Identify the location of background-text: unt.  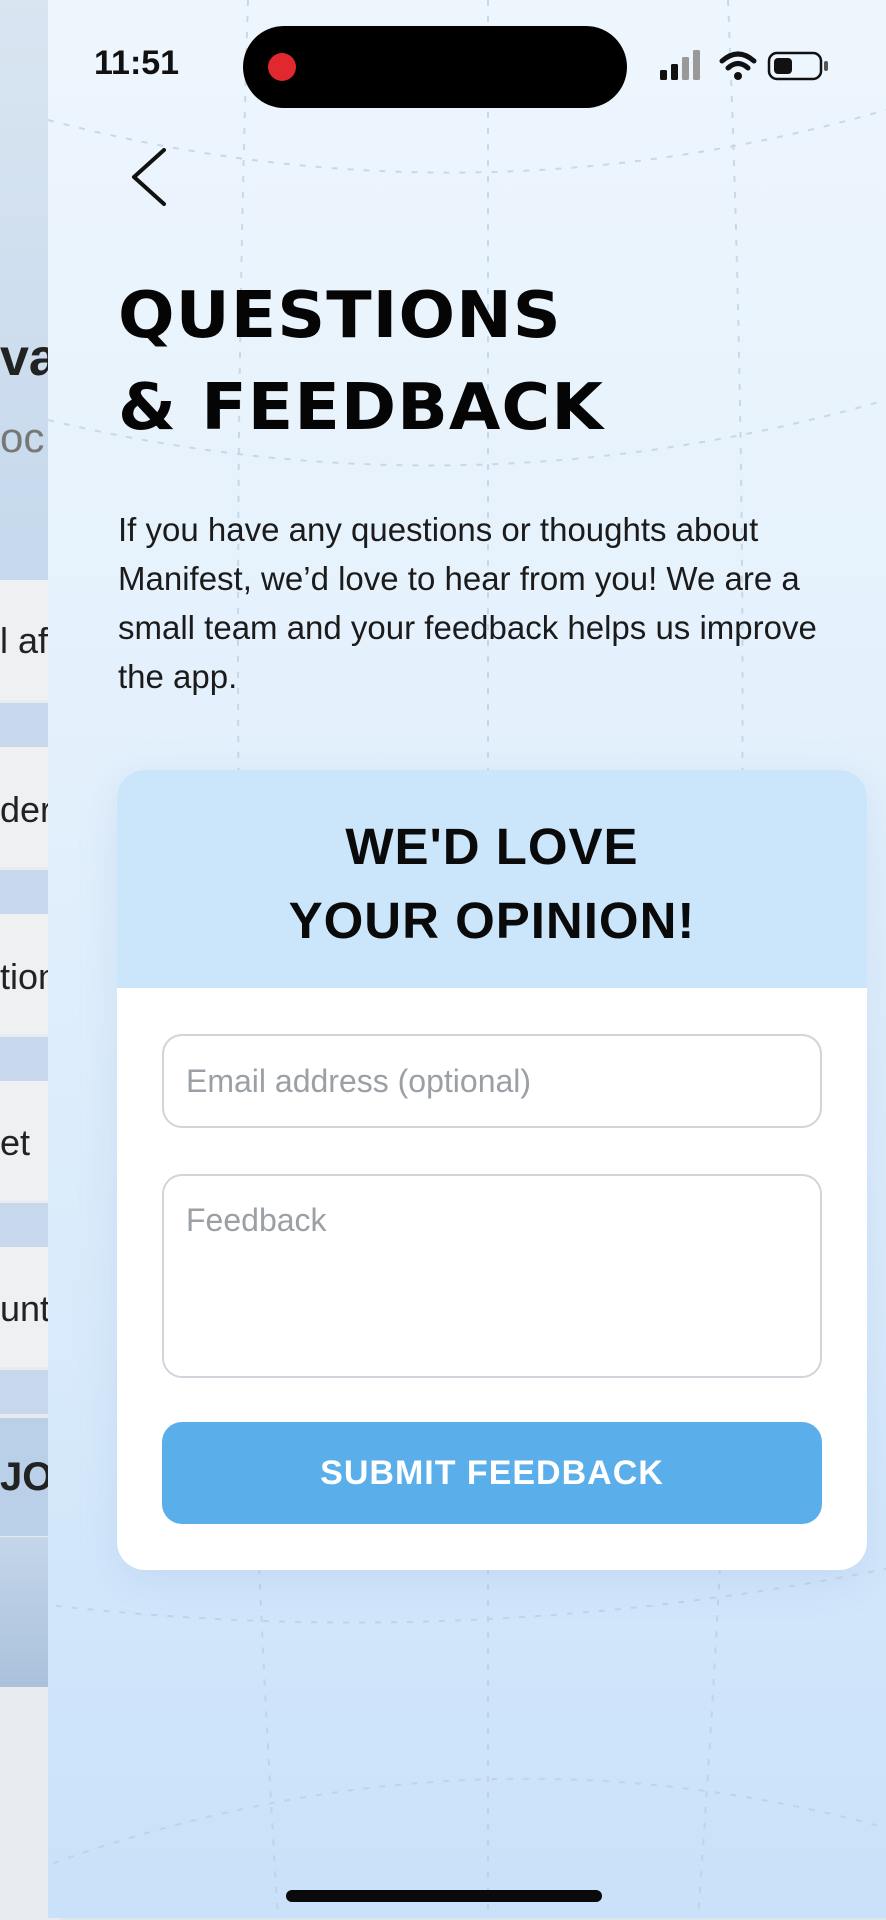
(25, 1308).